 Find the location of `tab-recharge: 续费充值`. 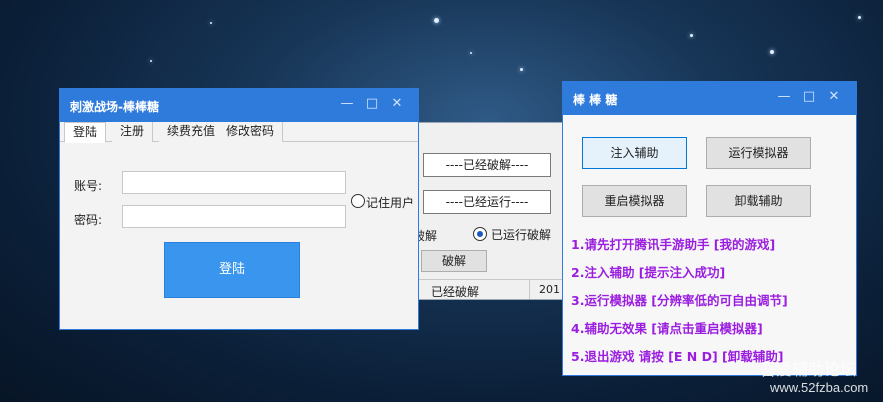

tab-recharge: 续费充值 is located at coordinates (192, 132).